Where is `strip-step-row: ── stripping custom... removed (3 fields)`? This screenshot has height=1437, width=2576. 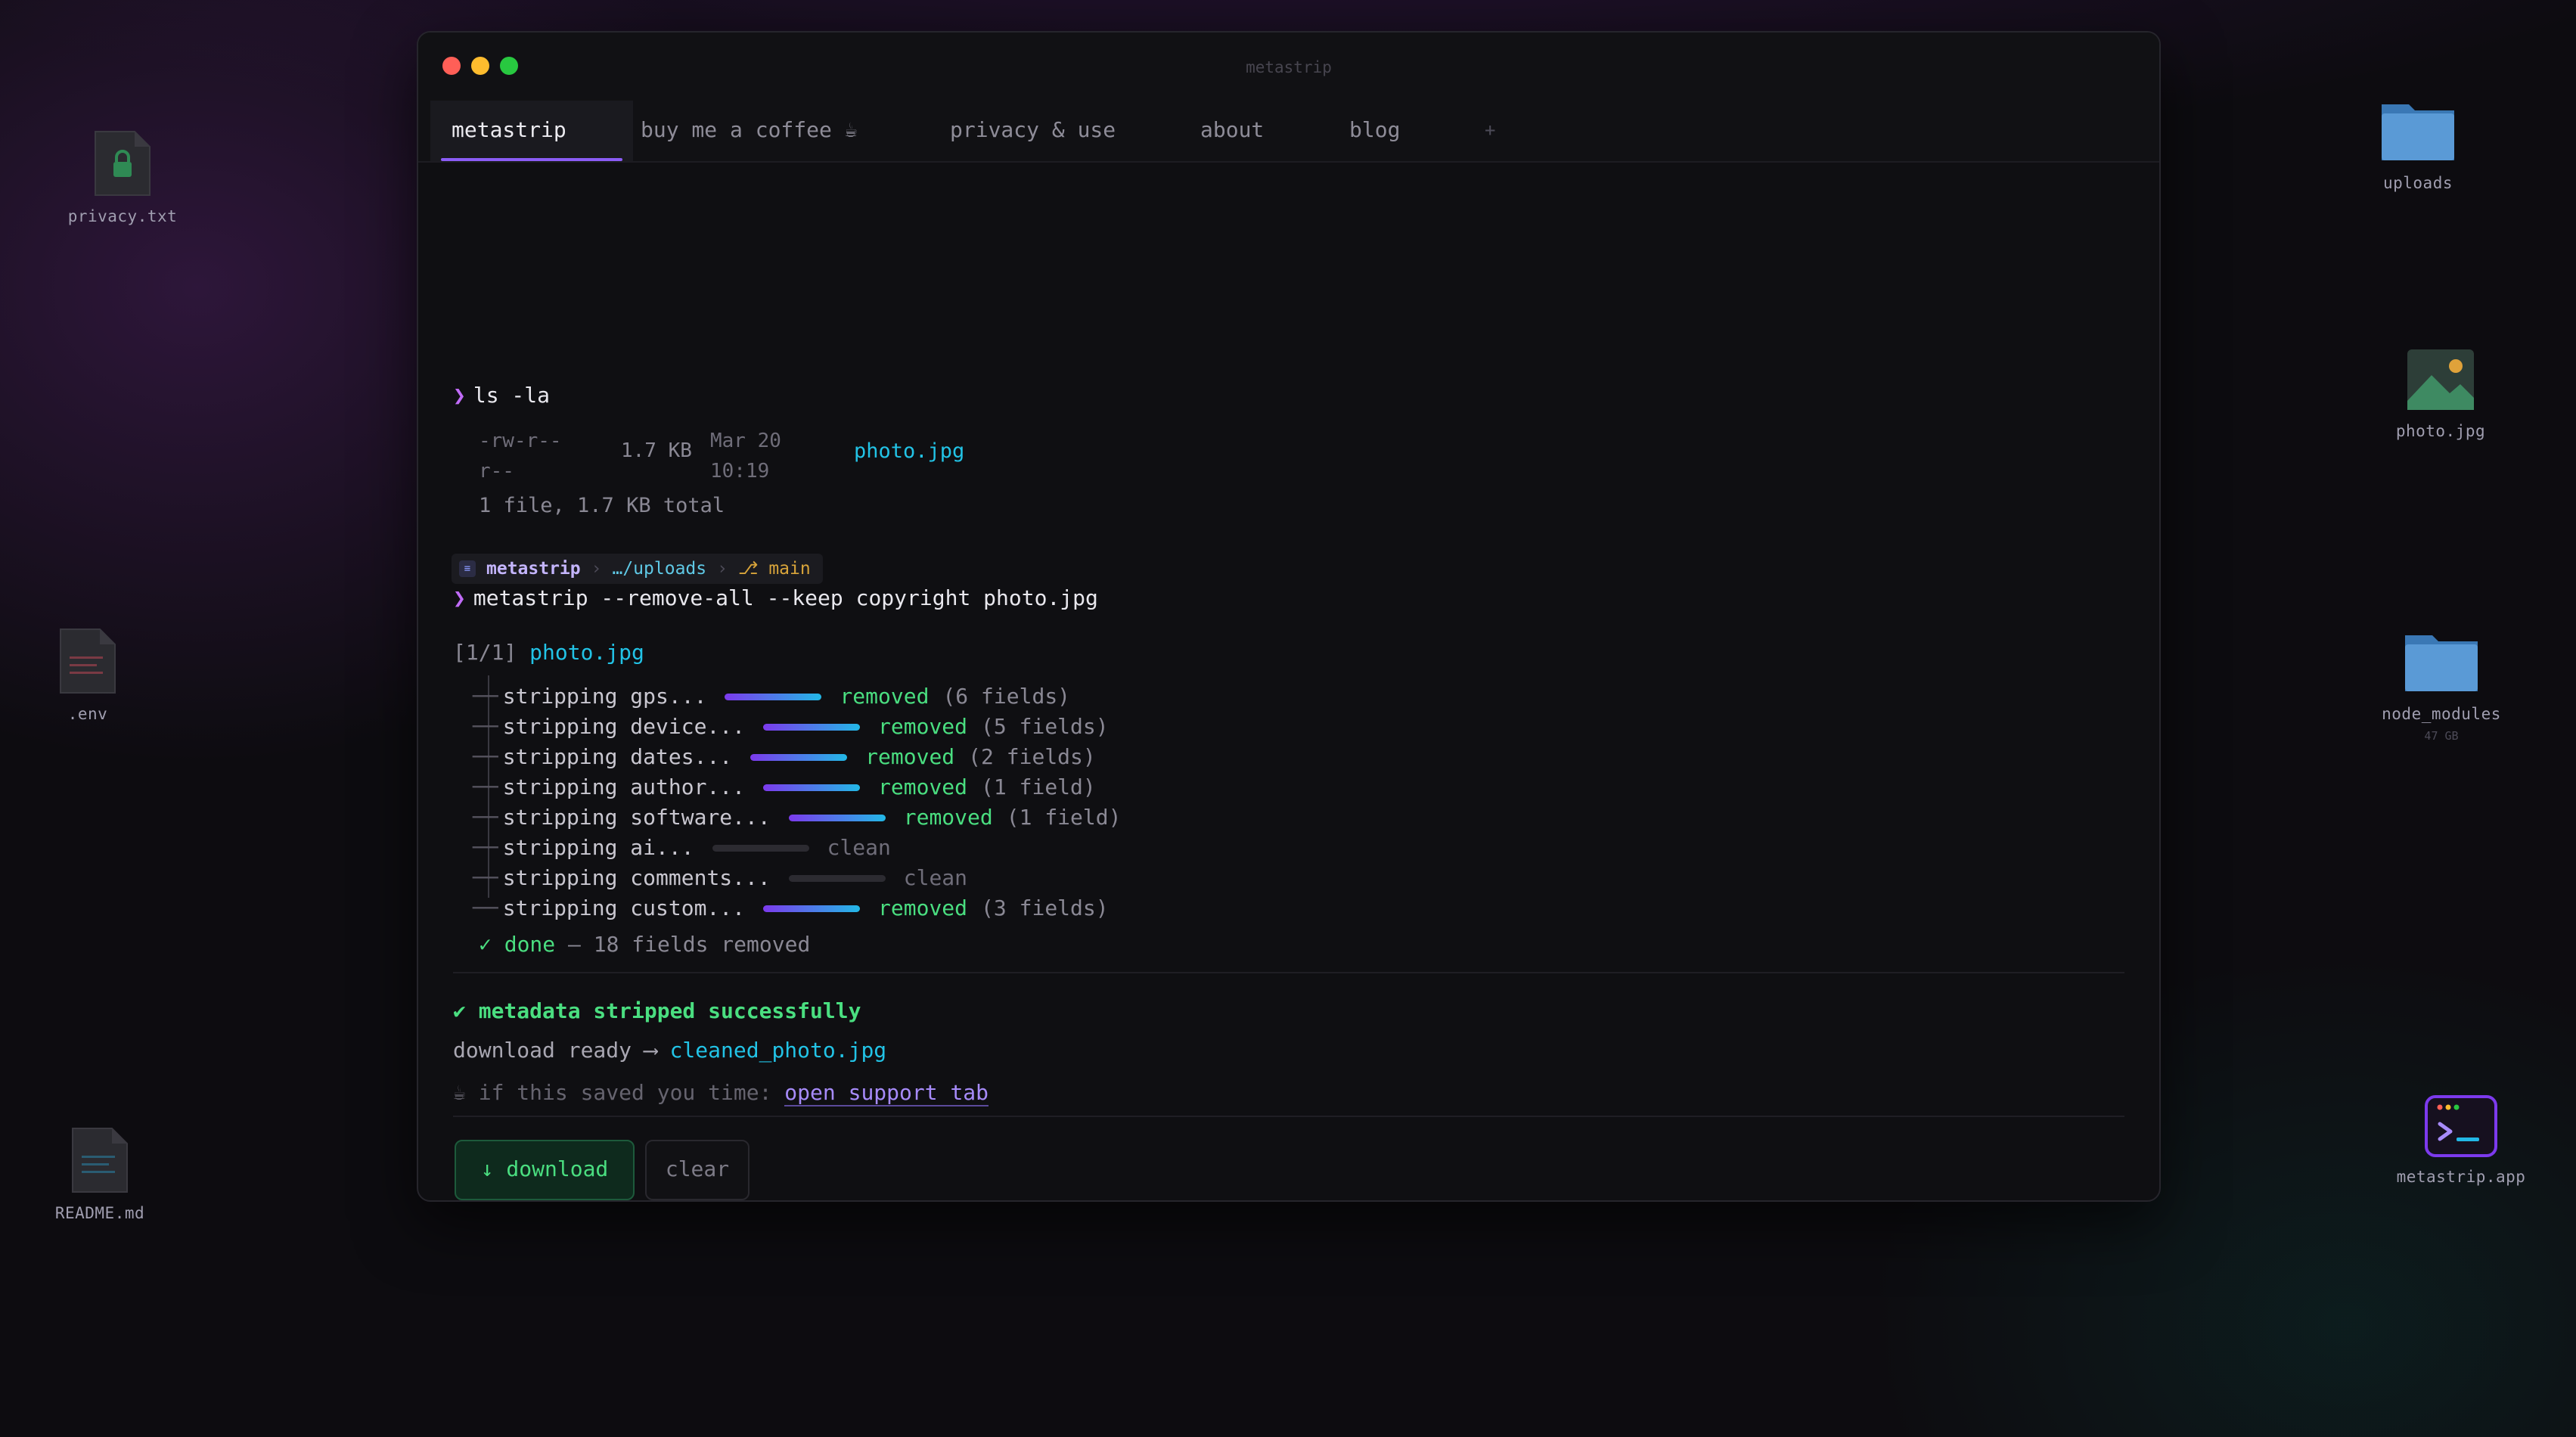
strip-step-row: ── stripping custom... removed (3 fields) is located at coordinates (791, 908).